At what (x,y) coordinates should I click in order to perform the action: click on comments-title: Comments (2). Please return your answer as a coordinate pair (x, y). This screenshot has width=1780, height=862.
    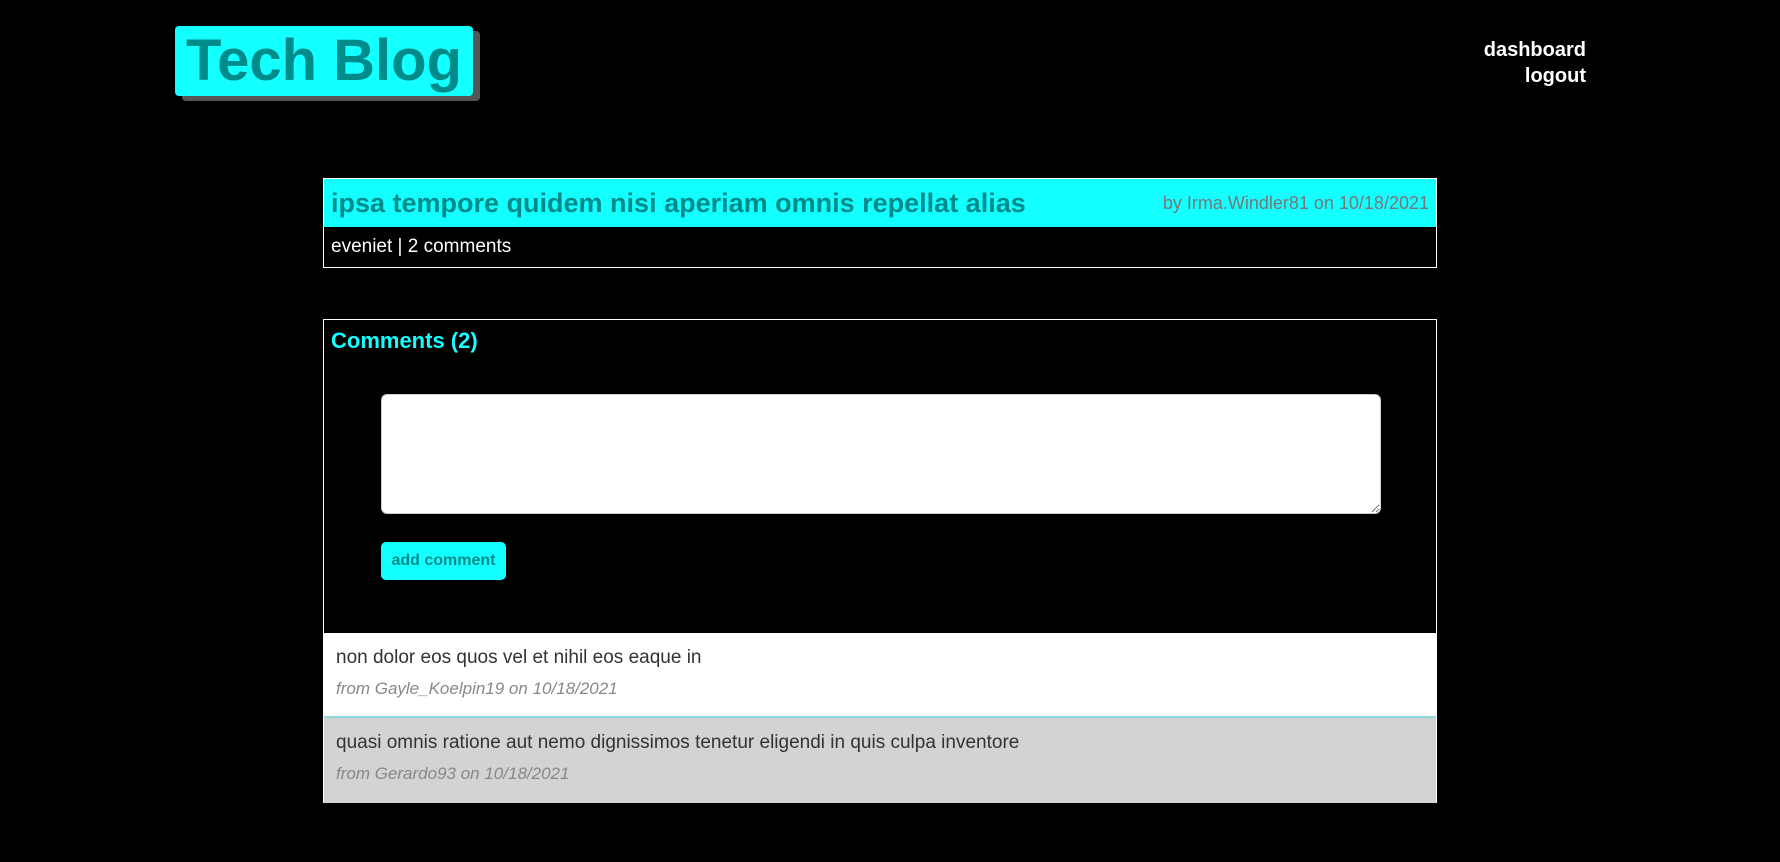
    Looking at the image, I should click on (404, 340).